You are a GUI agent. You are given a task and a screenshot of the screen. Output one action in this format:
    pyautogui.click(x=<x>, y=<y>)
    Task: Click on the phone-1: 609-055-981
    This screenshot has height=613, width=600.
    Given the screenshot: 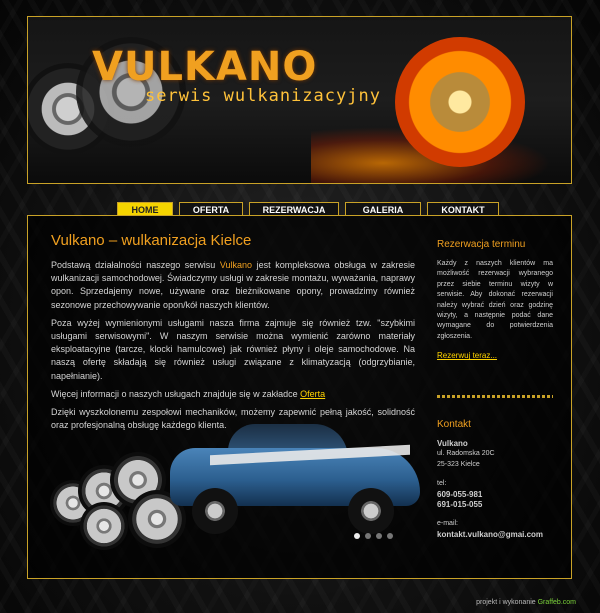 What is the action you would take?
    pyautogui.click(x=460, y=494)
    